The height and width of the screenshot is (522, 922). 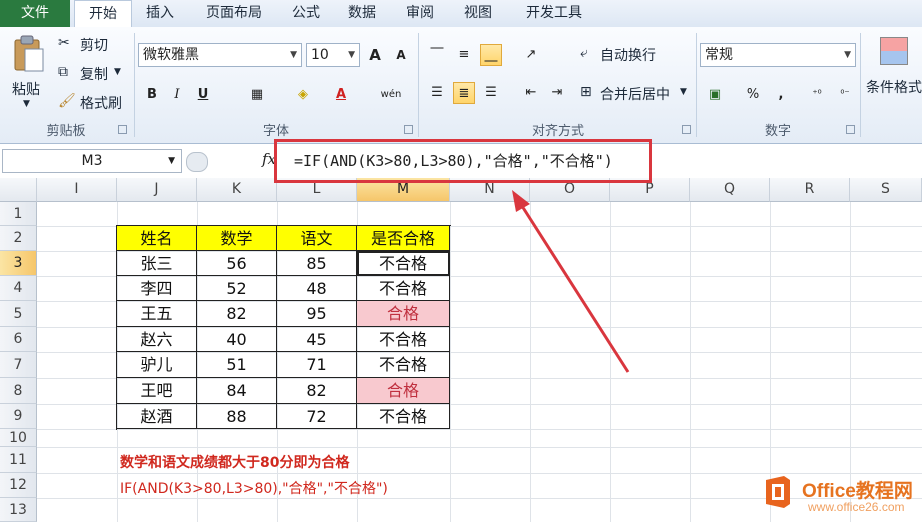 What do you see at coordinates (778, 492) in the screenshot?
I see `office-logo-icon` at bounding box center [778, 492].